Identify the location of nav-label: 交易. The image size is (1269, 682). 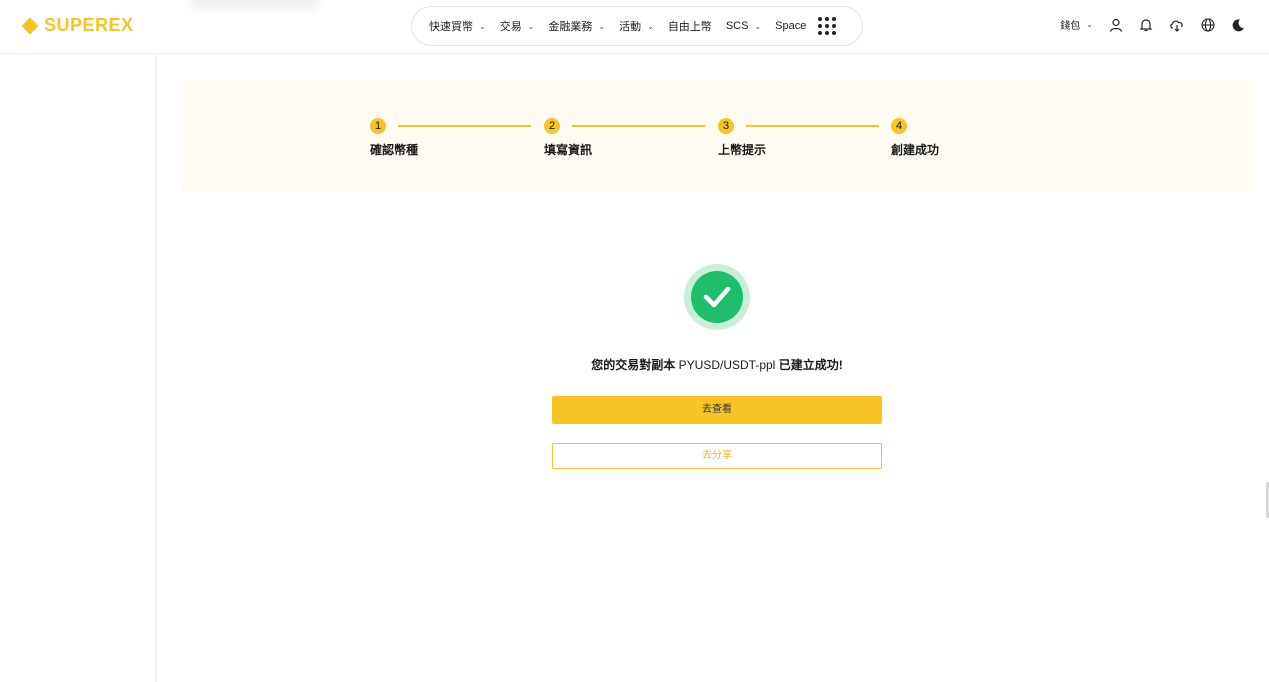
(510, 27).